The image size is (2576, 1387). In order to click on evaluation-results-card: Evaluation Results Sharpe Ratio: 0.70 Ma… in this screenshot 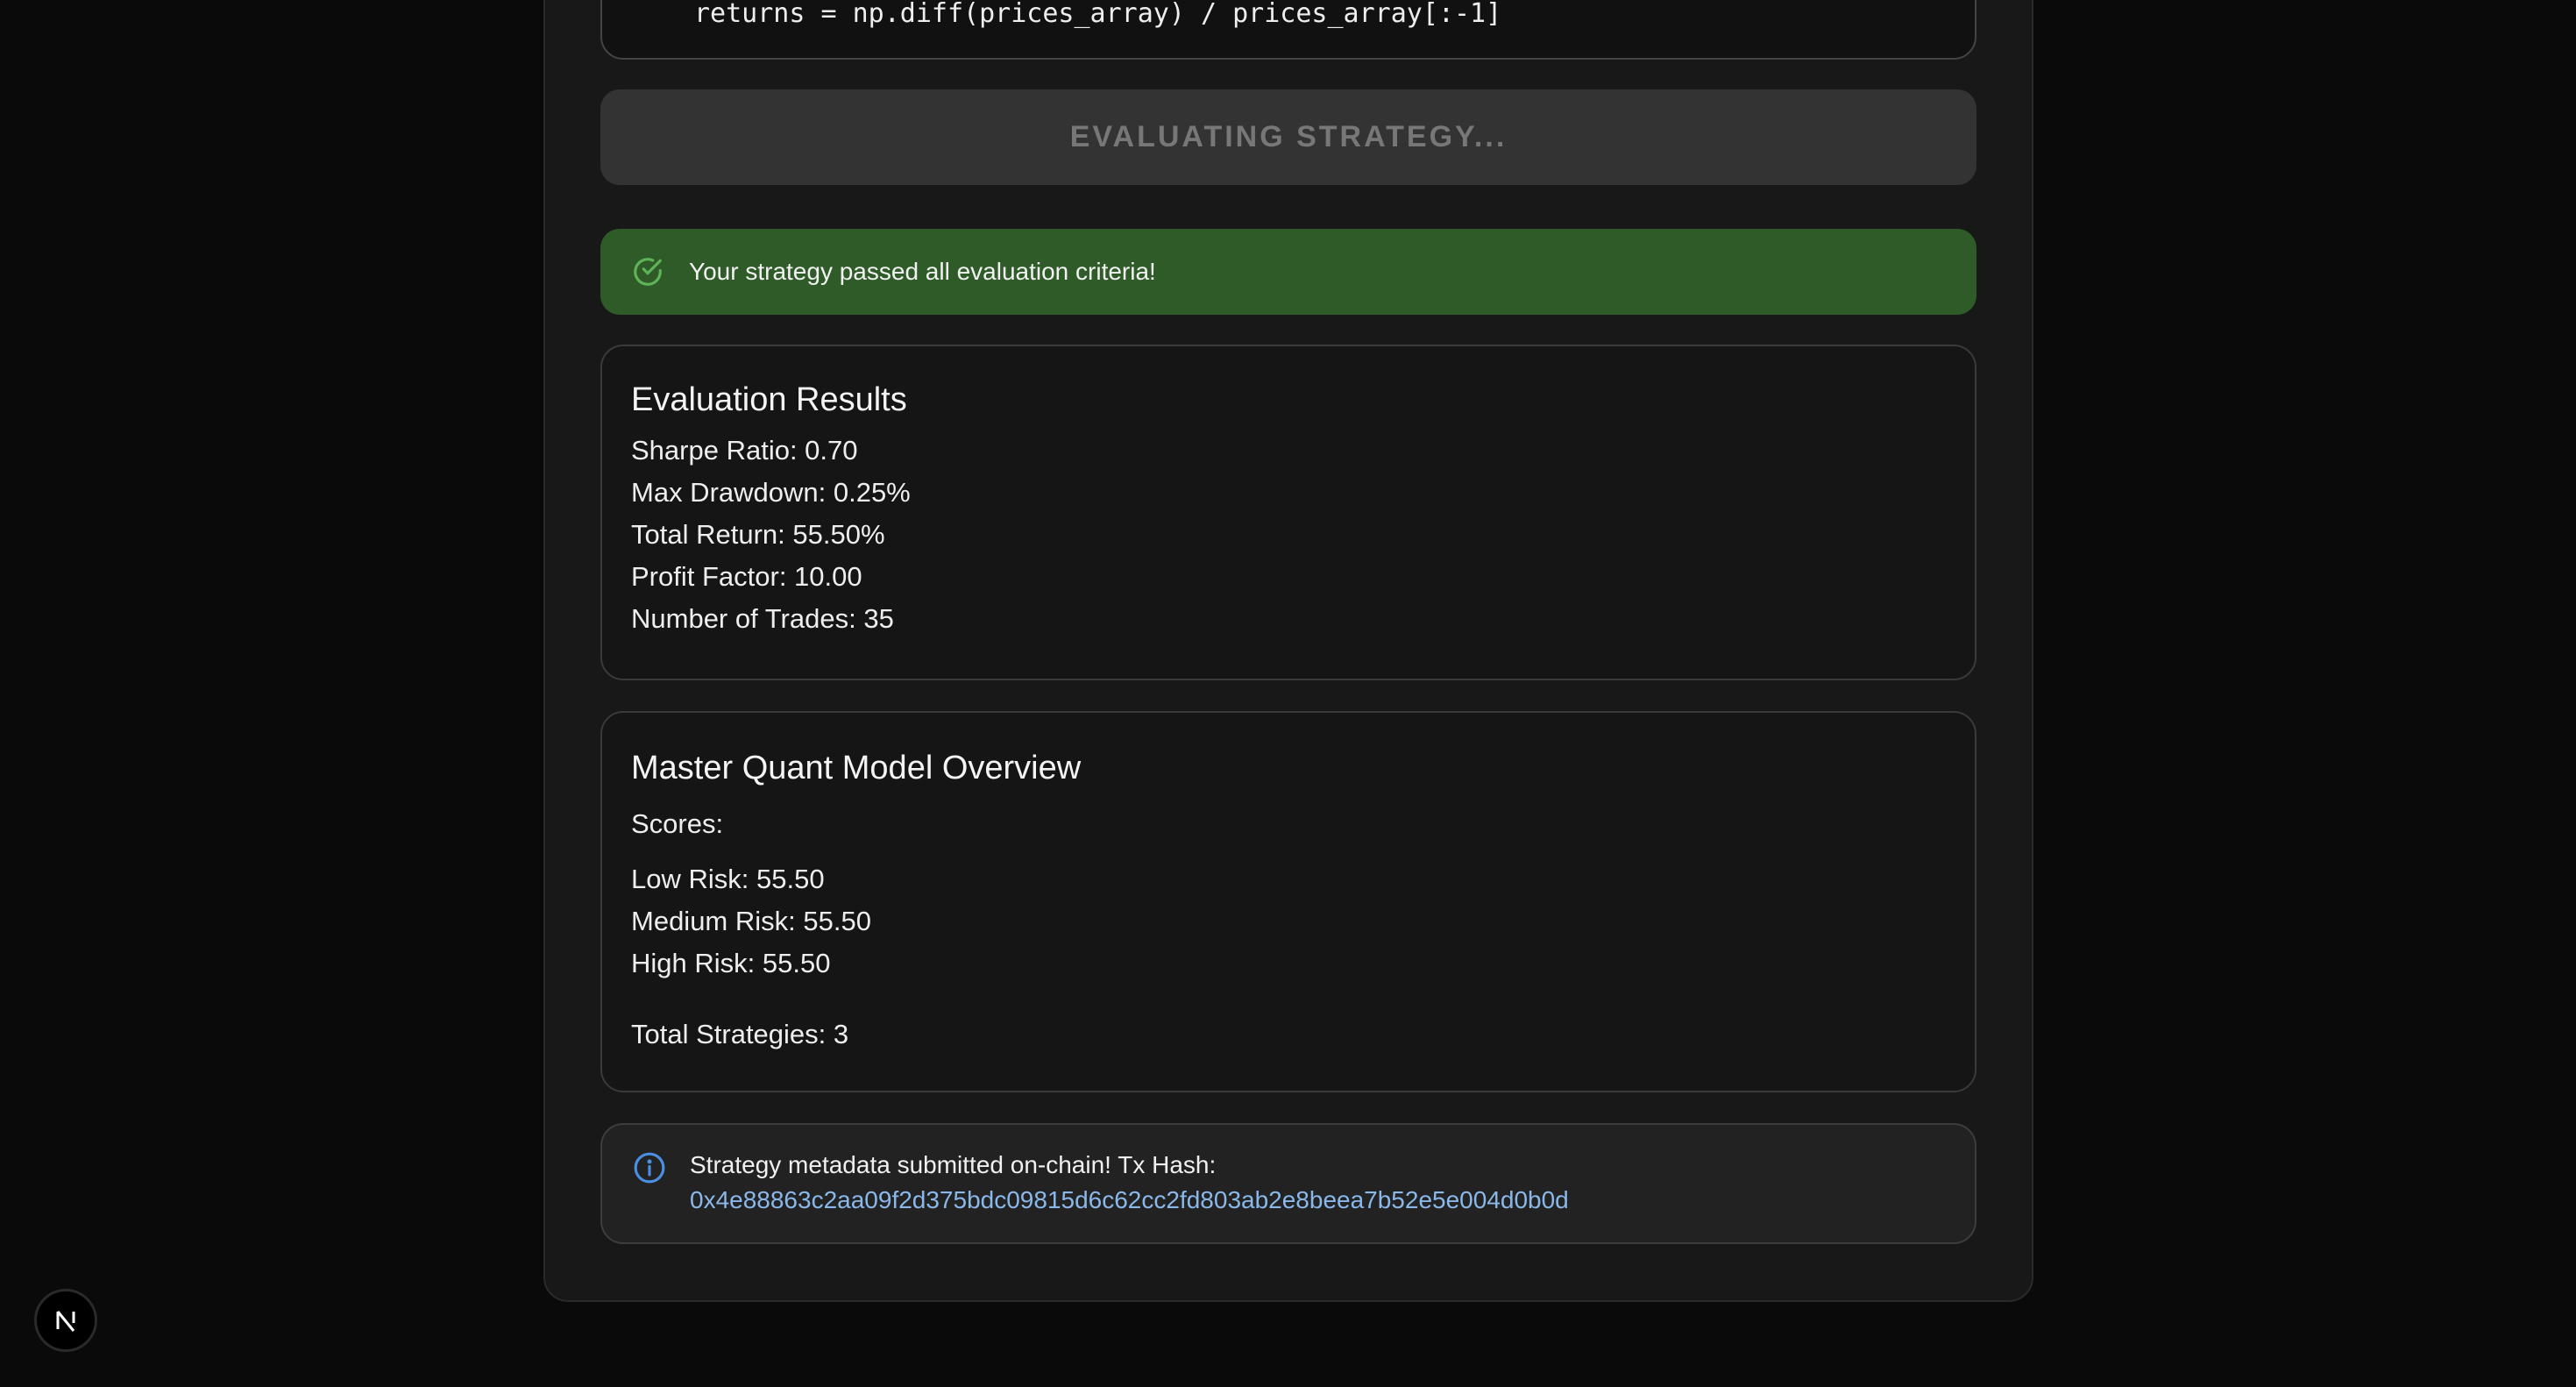, I will do `click(1288, 512)`.